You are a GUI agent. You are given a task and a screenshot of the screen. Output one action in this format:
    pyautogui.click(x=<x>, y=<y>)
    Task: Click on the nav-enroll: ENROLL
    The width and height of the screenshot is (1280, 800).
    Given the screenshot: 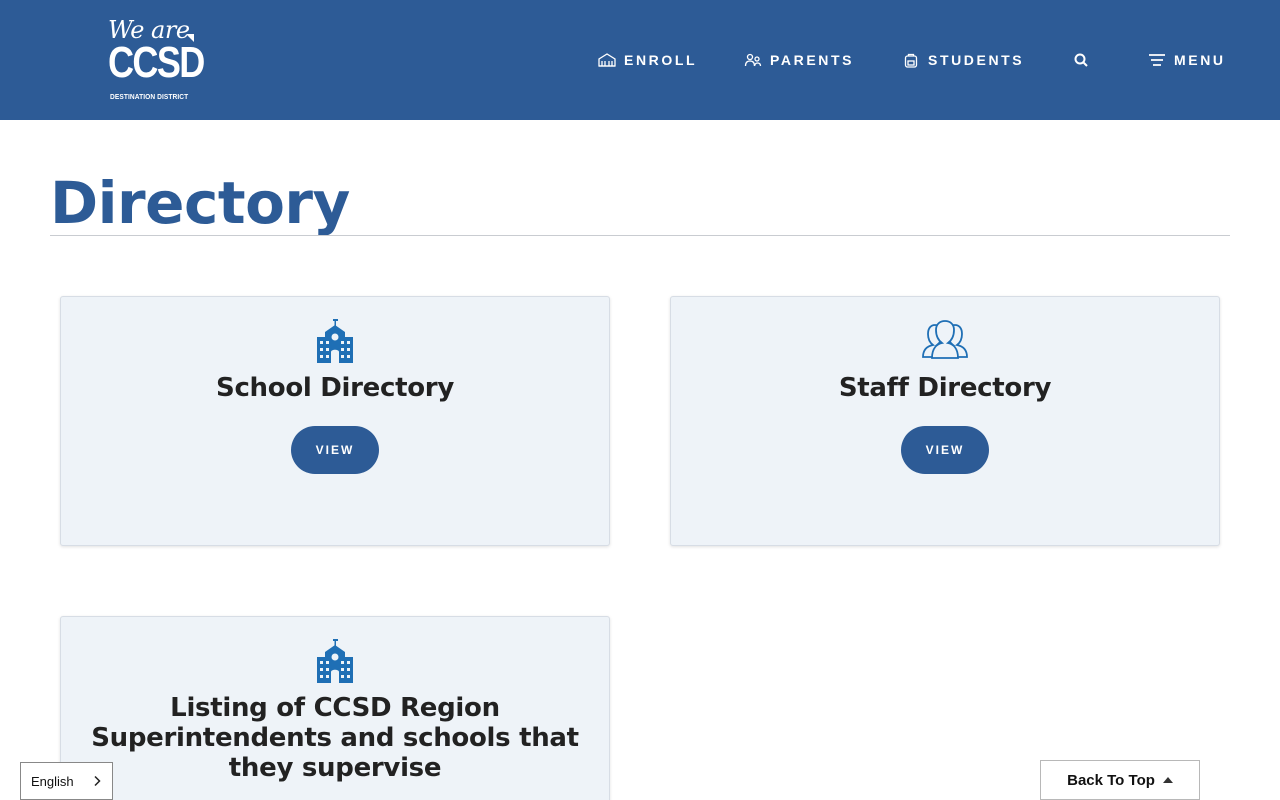 What is the action you would take?
    pyautogui.click(x=647, y=60)
    